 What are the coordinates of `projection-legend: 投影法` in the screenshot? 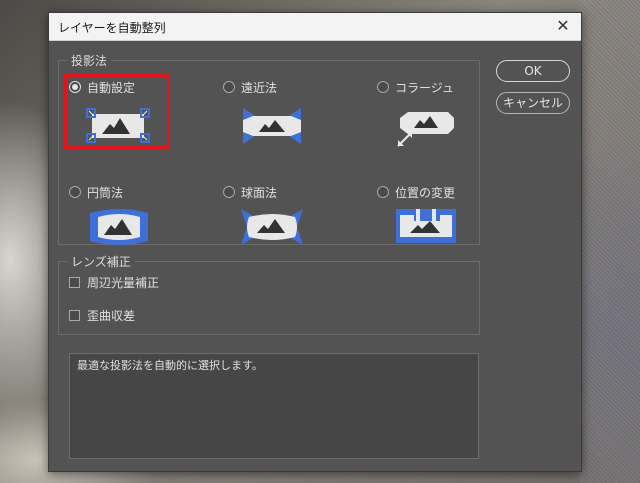 It's located at (89, 60).